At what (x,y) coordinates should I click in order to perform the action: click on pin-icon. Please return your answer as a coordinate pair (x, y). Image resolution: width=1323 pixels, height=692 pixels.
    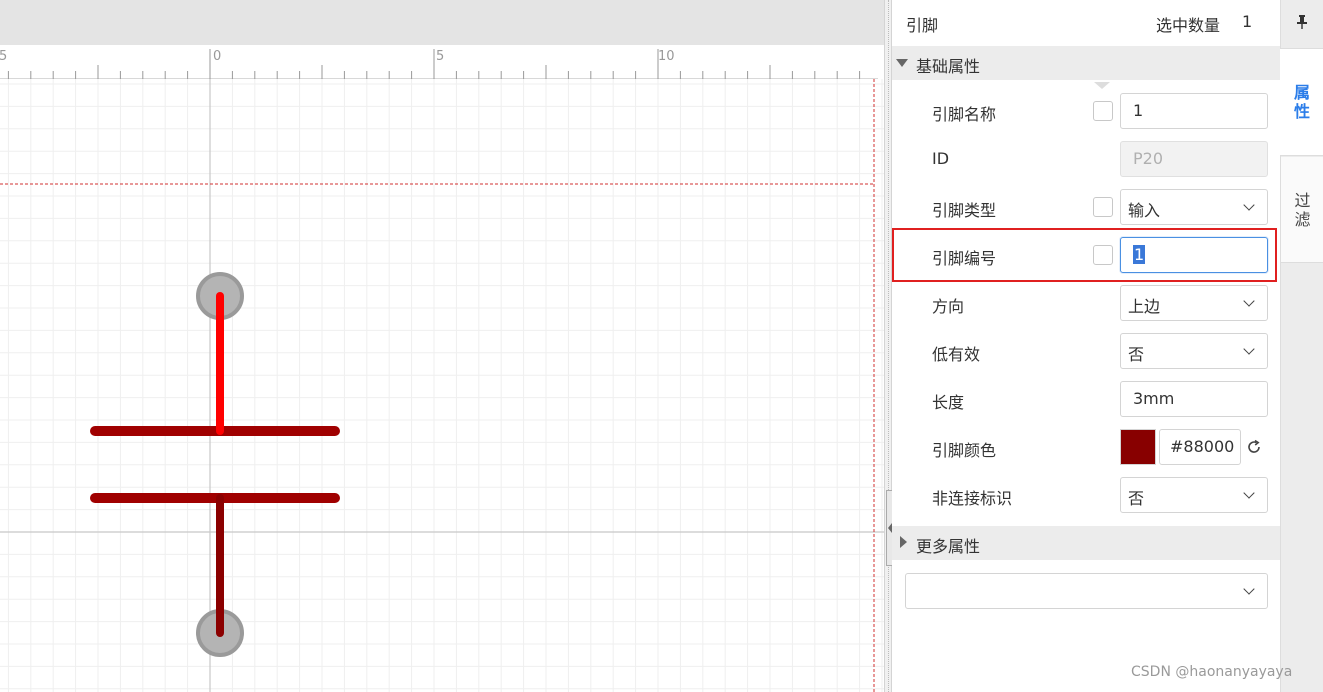
    Looking at the image, I should click on (1302, 22).